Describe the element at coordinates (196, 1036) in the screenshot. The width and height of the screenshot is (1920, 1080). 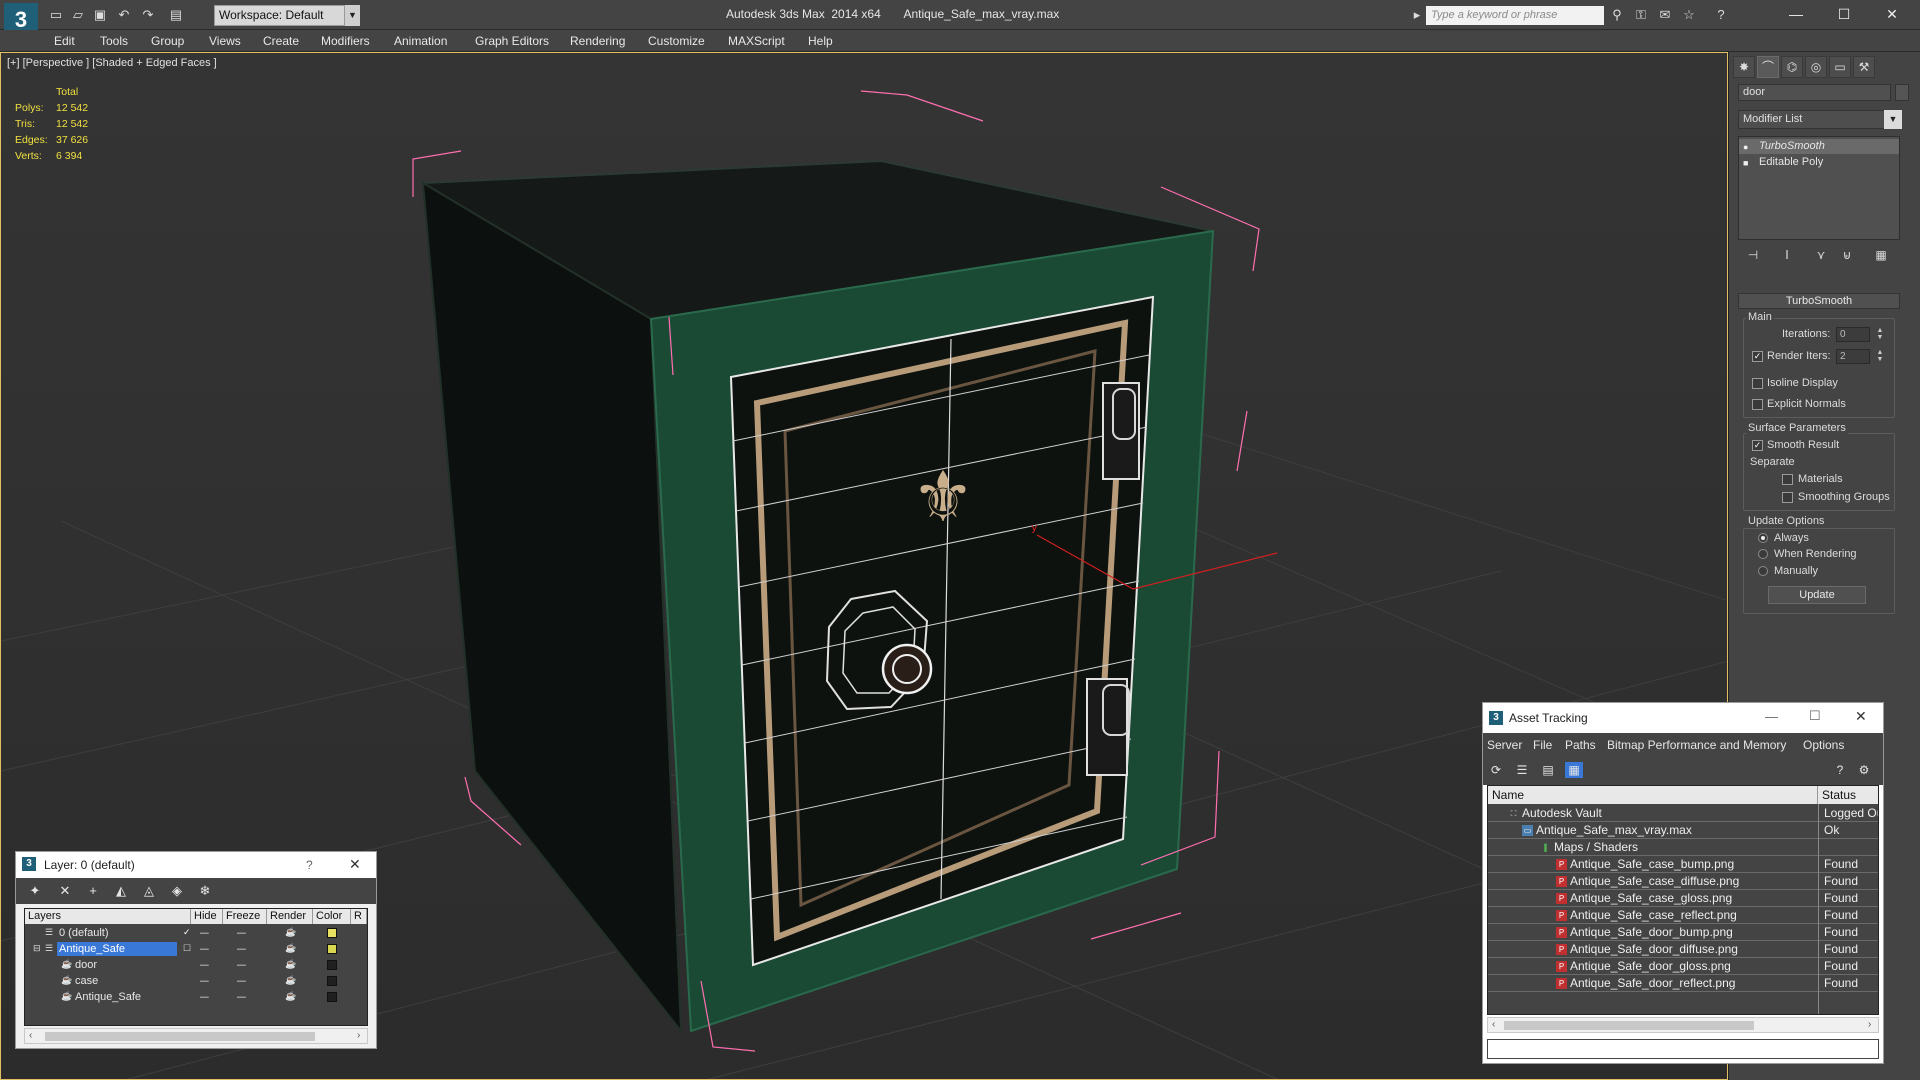
I see `horizontal-scrollbar: ‹ ›` at that location.